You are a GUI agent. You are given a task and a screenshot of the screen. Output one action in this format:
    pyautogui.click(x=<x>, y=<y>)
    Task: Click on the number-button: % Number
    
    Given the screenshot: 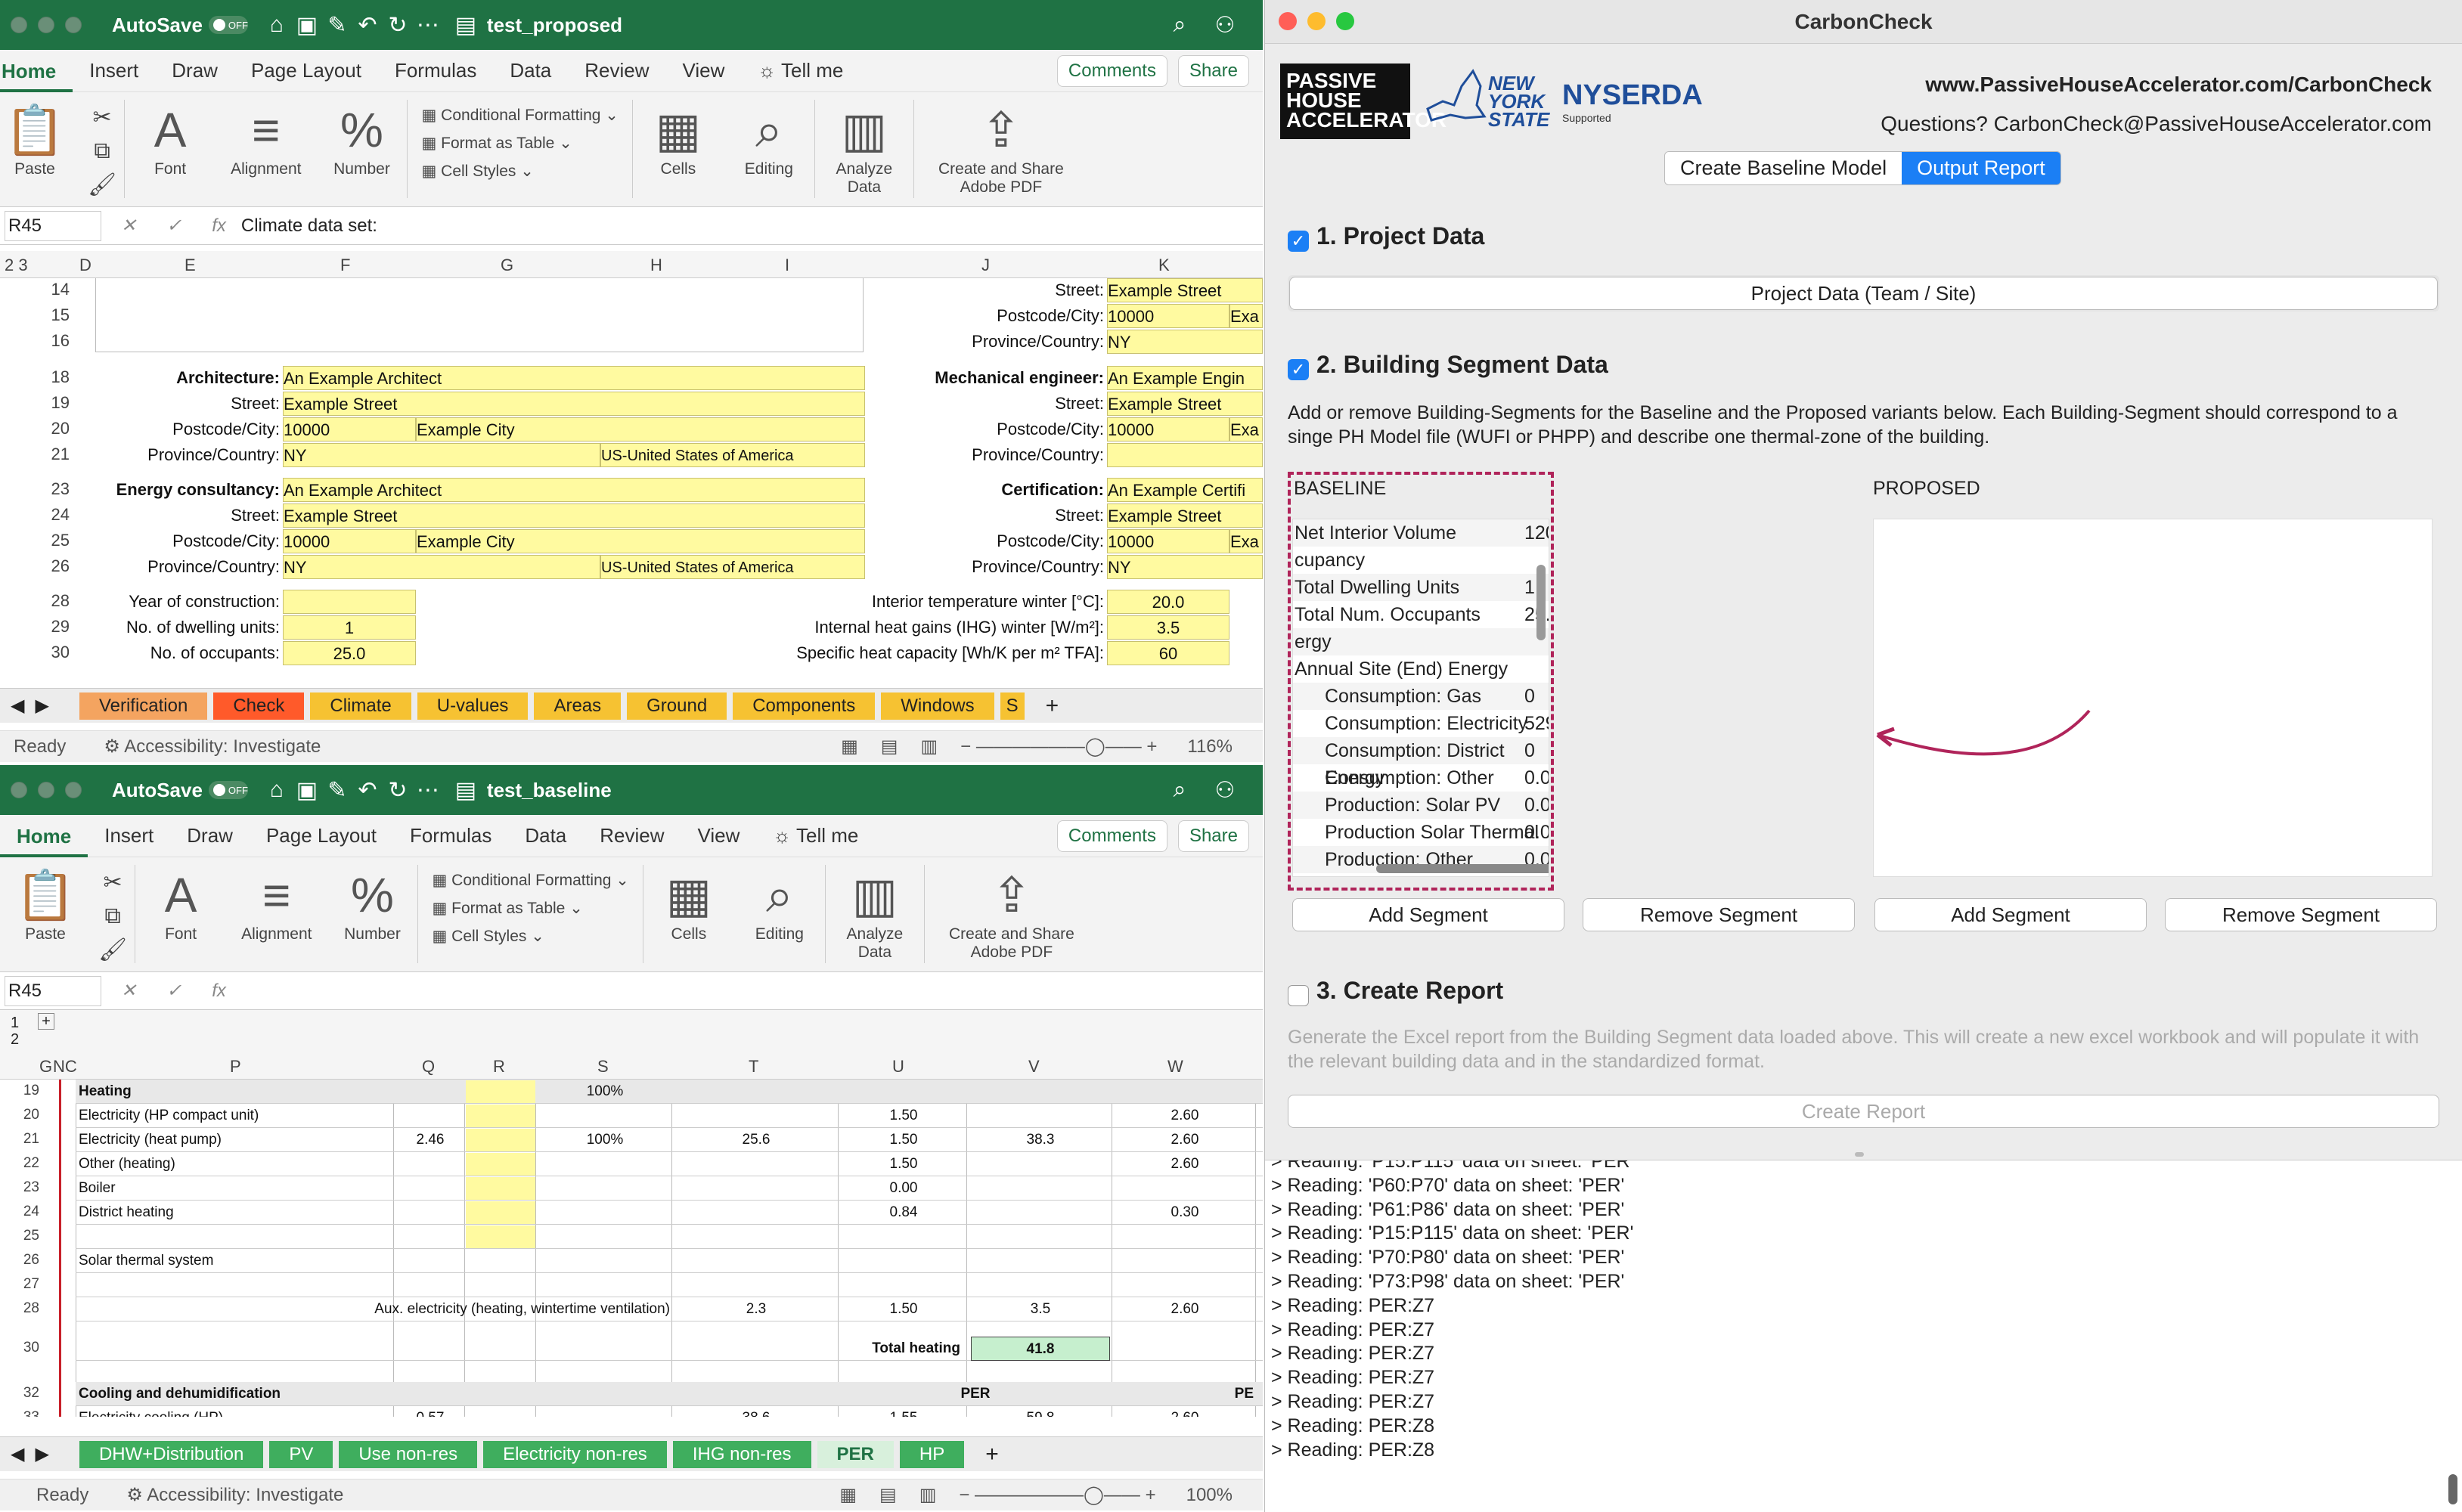 What is the action you would take?
    pyautogui.click(x=361, y=139)
    